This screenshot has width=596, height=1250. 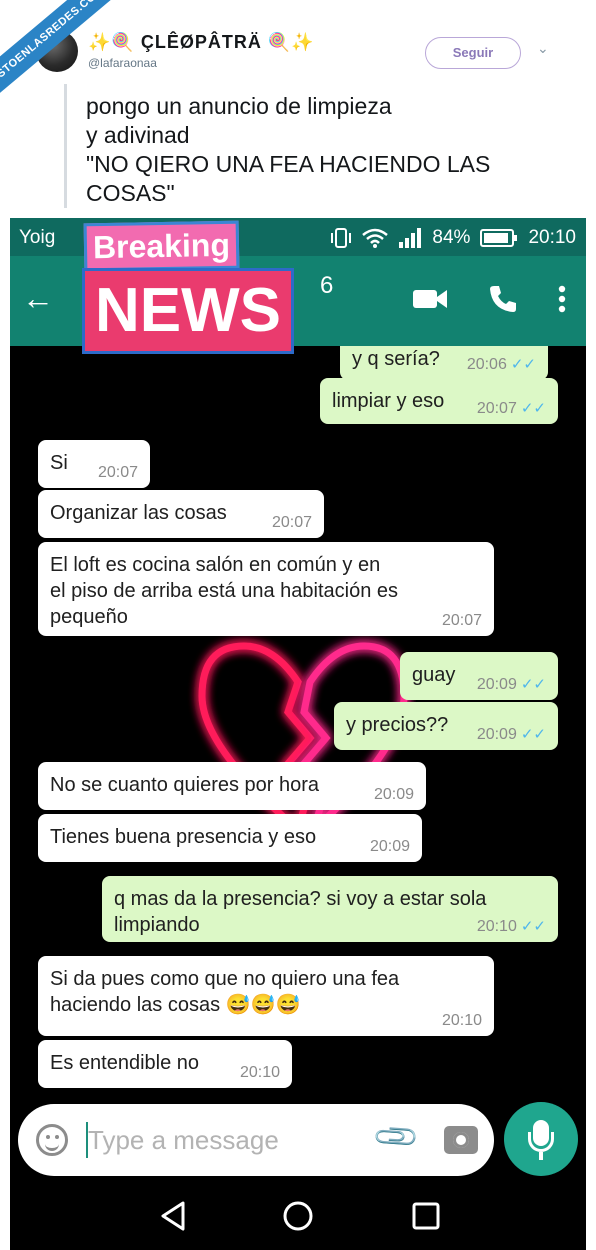 What do you see at coordinates (225, 979) in the screenshot?
I see `message-text: Si da pues como que no quiero una fea` at bounding box center [225, 979].